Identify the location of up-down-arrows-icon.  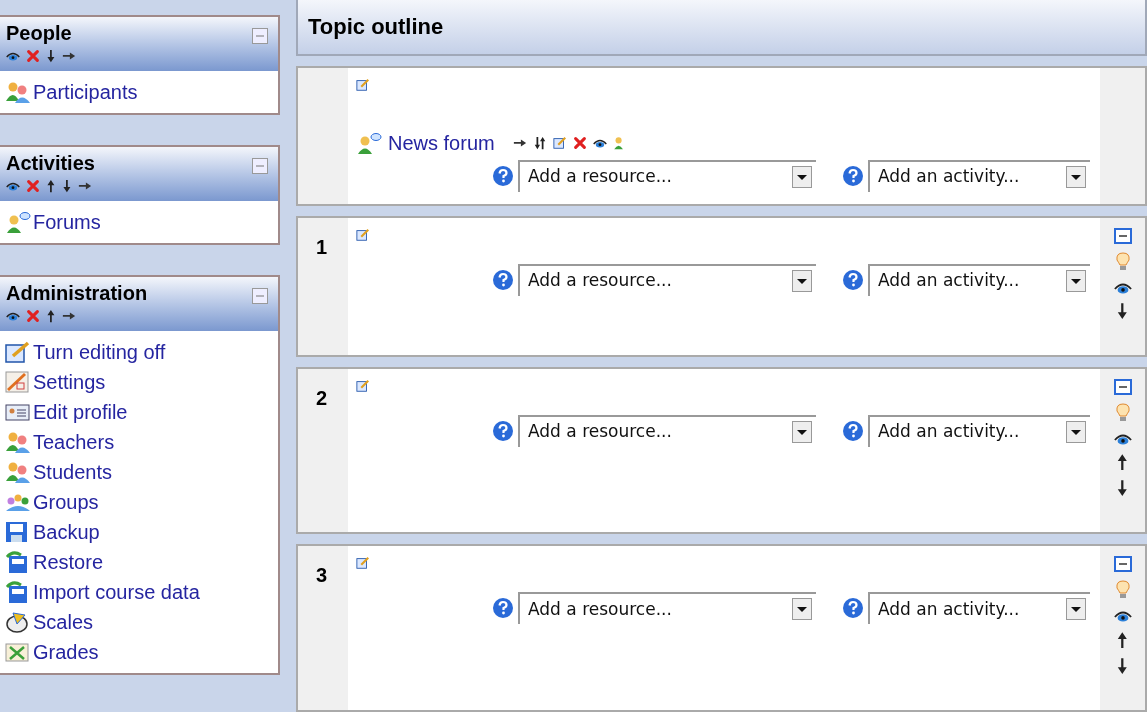
(539, 142).